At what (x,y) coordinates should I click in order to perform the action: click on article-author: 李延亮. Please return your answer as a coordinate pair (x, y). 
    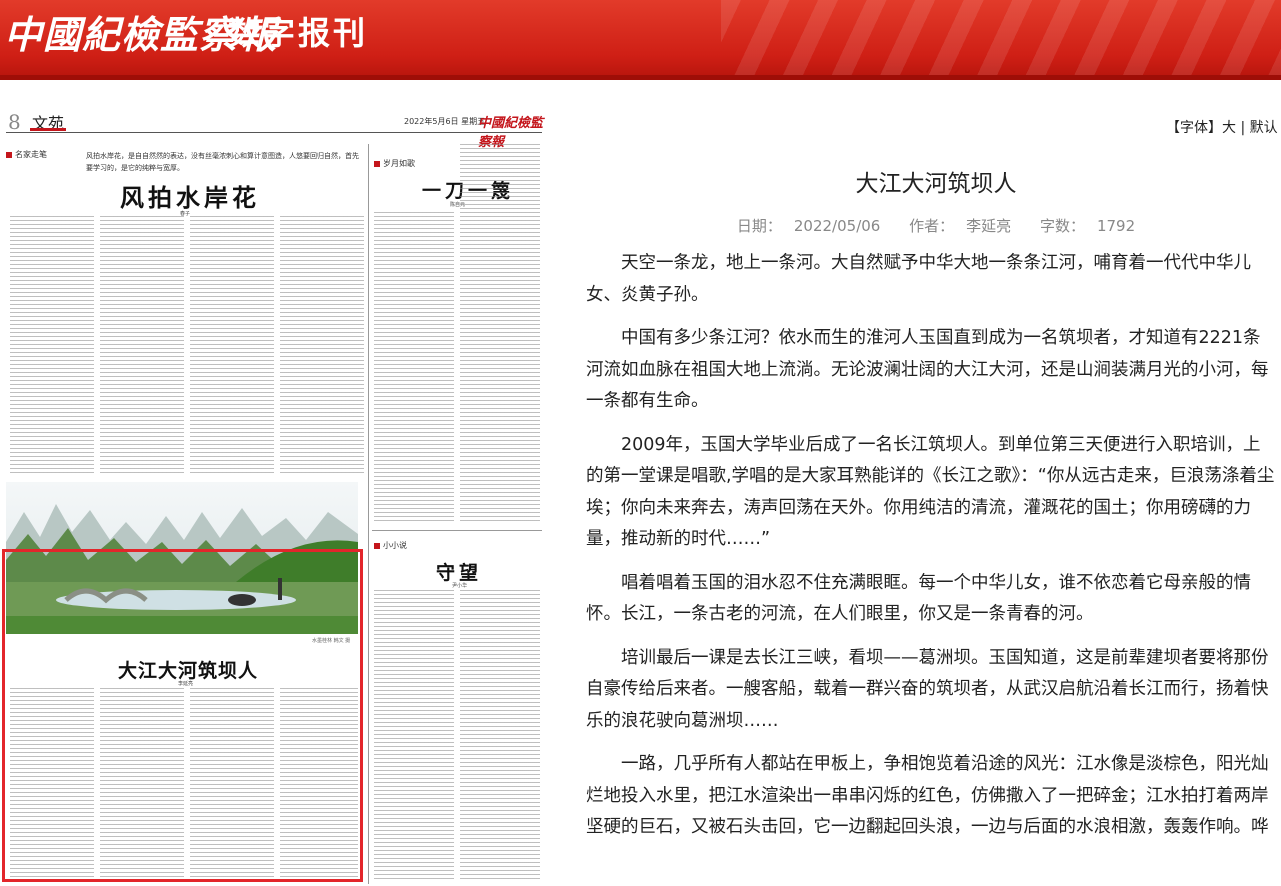
    Looking at the image, I should click on (989, 226).